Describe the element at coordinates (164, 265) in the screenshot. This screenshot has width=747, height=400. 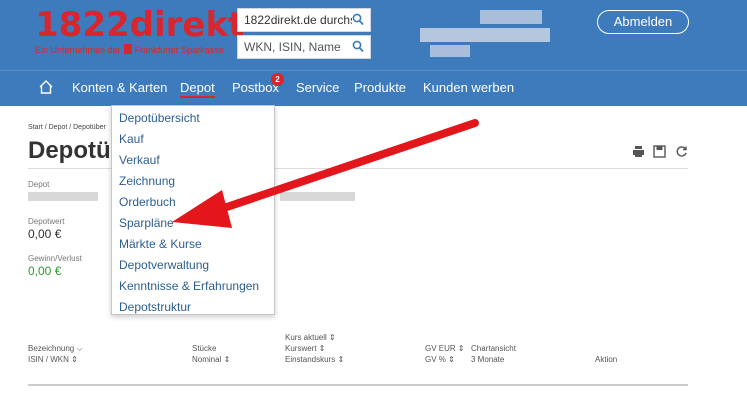
I see `menu-item-depotverwaltung: Depotverwaltung` at that location.